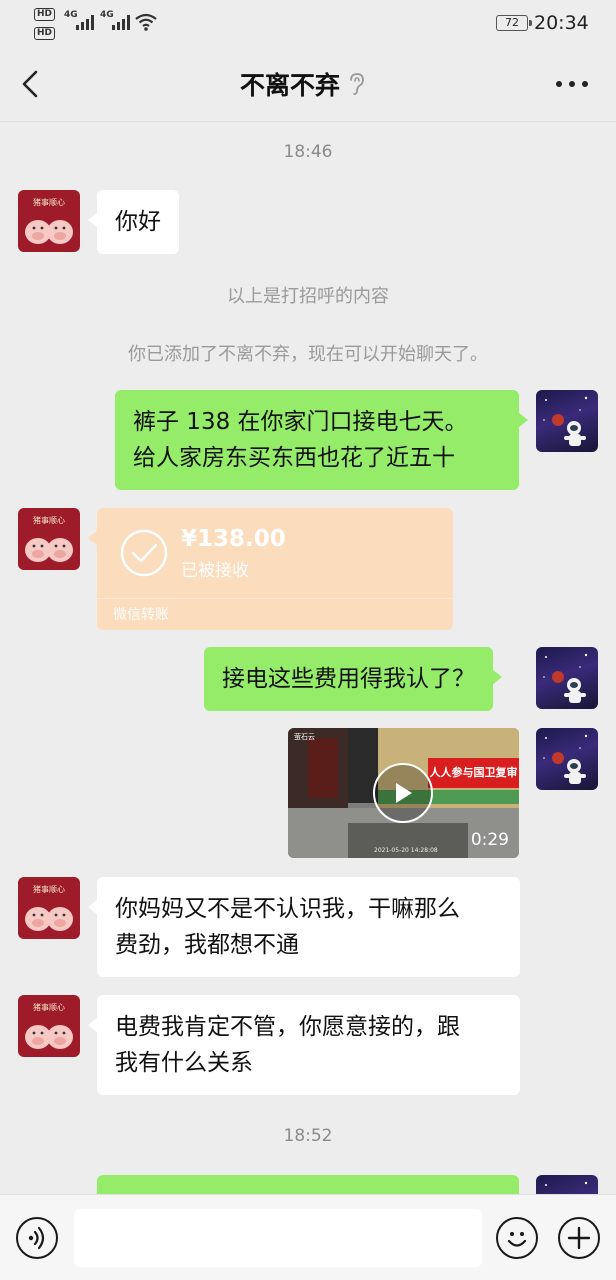 This screenshot has width=616, height=1280. I want to click on system-message: 你已添加了不离不弃，现在可以开始聊天了。, so click(308, 354).